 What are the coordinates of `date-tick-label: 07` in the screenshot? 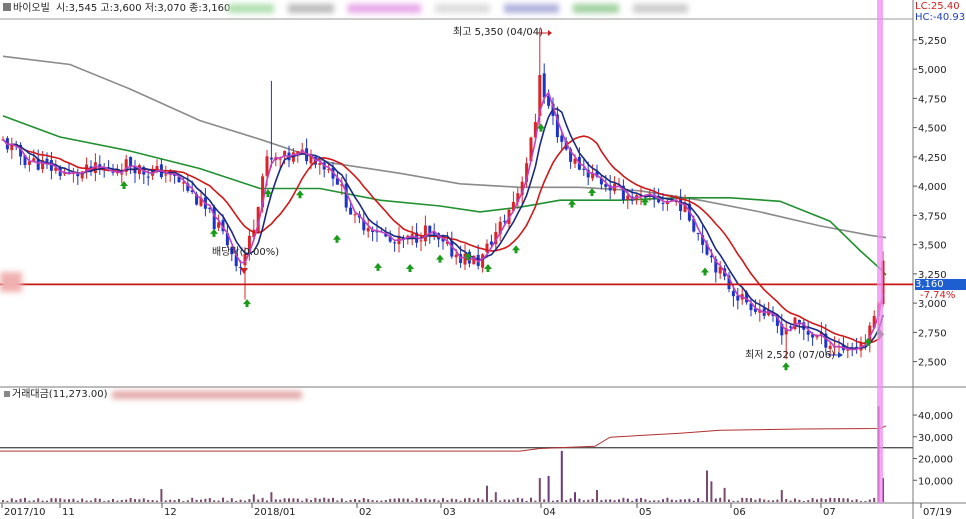 It's located at (829, 512).